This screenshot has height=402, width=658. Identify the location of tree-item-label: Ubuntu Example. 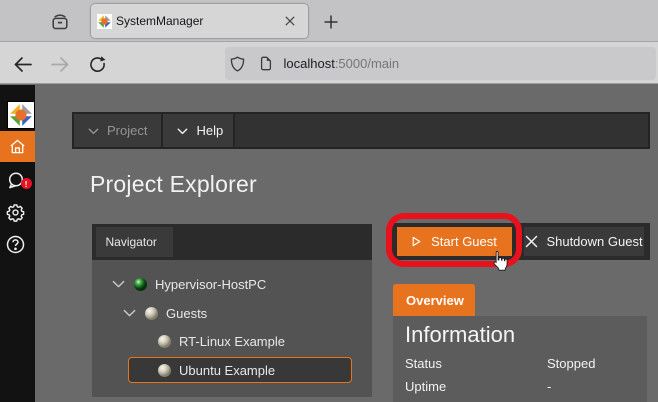
(227, 370).